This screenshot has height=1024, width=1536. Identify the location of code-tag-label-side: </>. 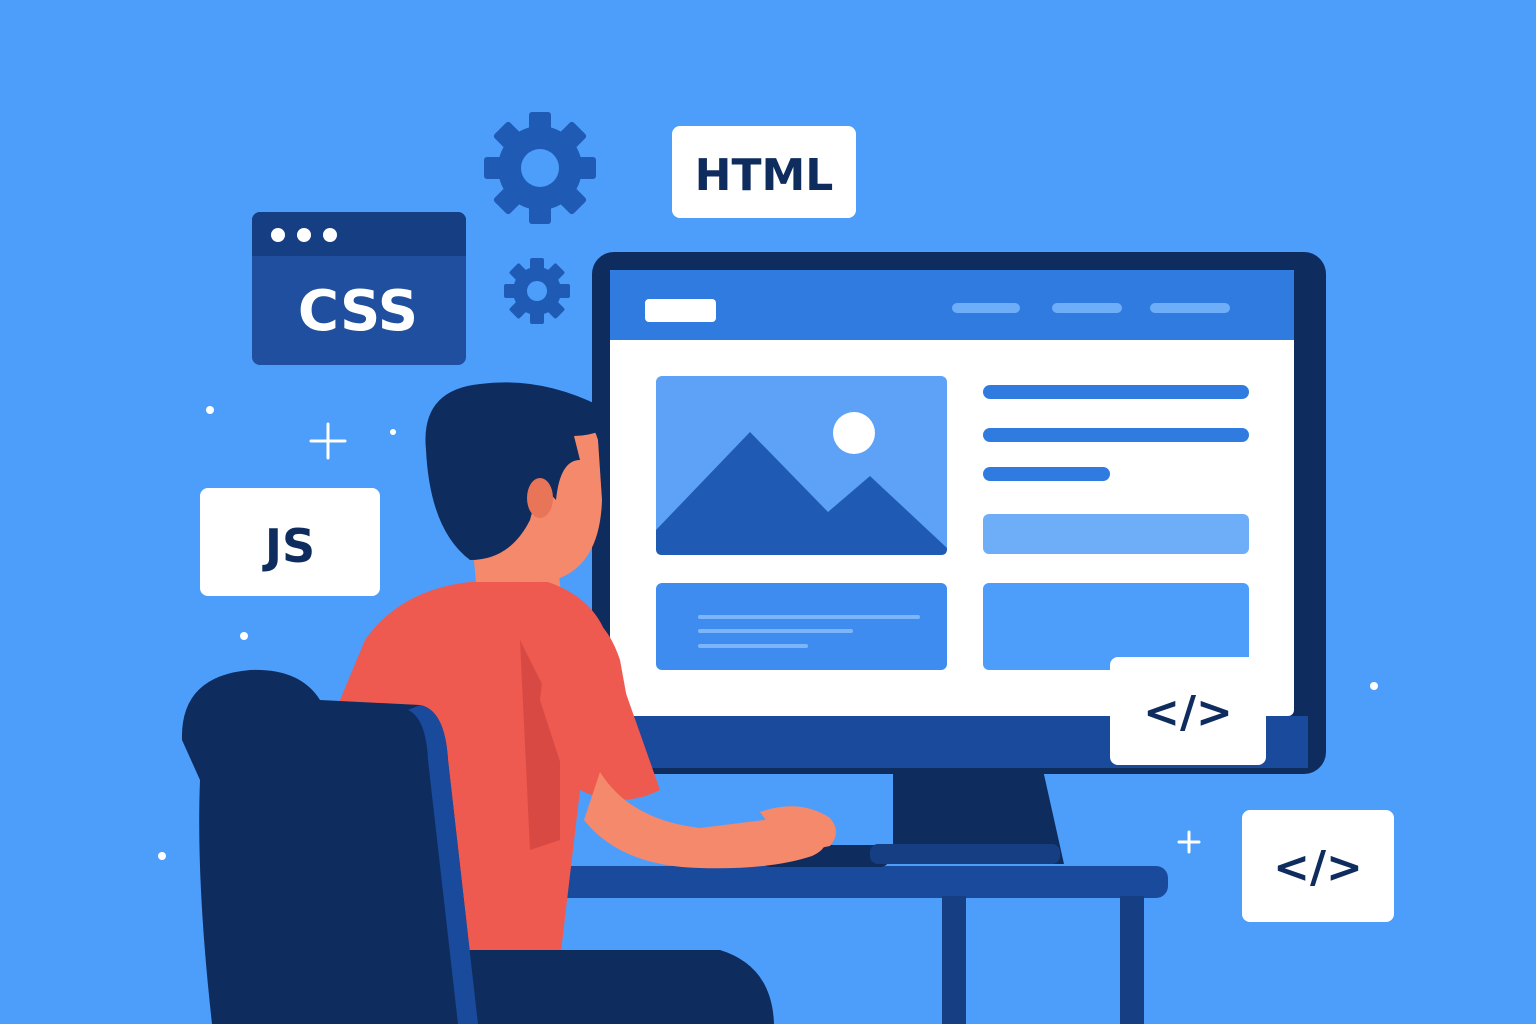
(1318, 867).